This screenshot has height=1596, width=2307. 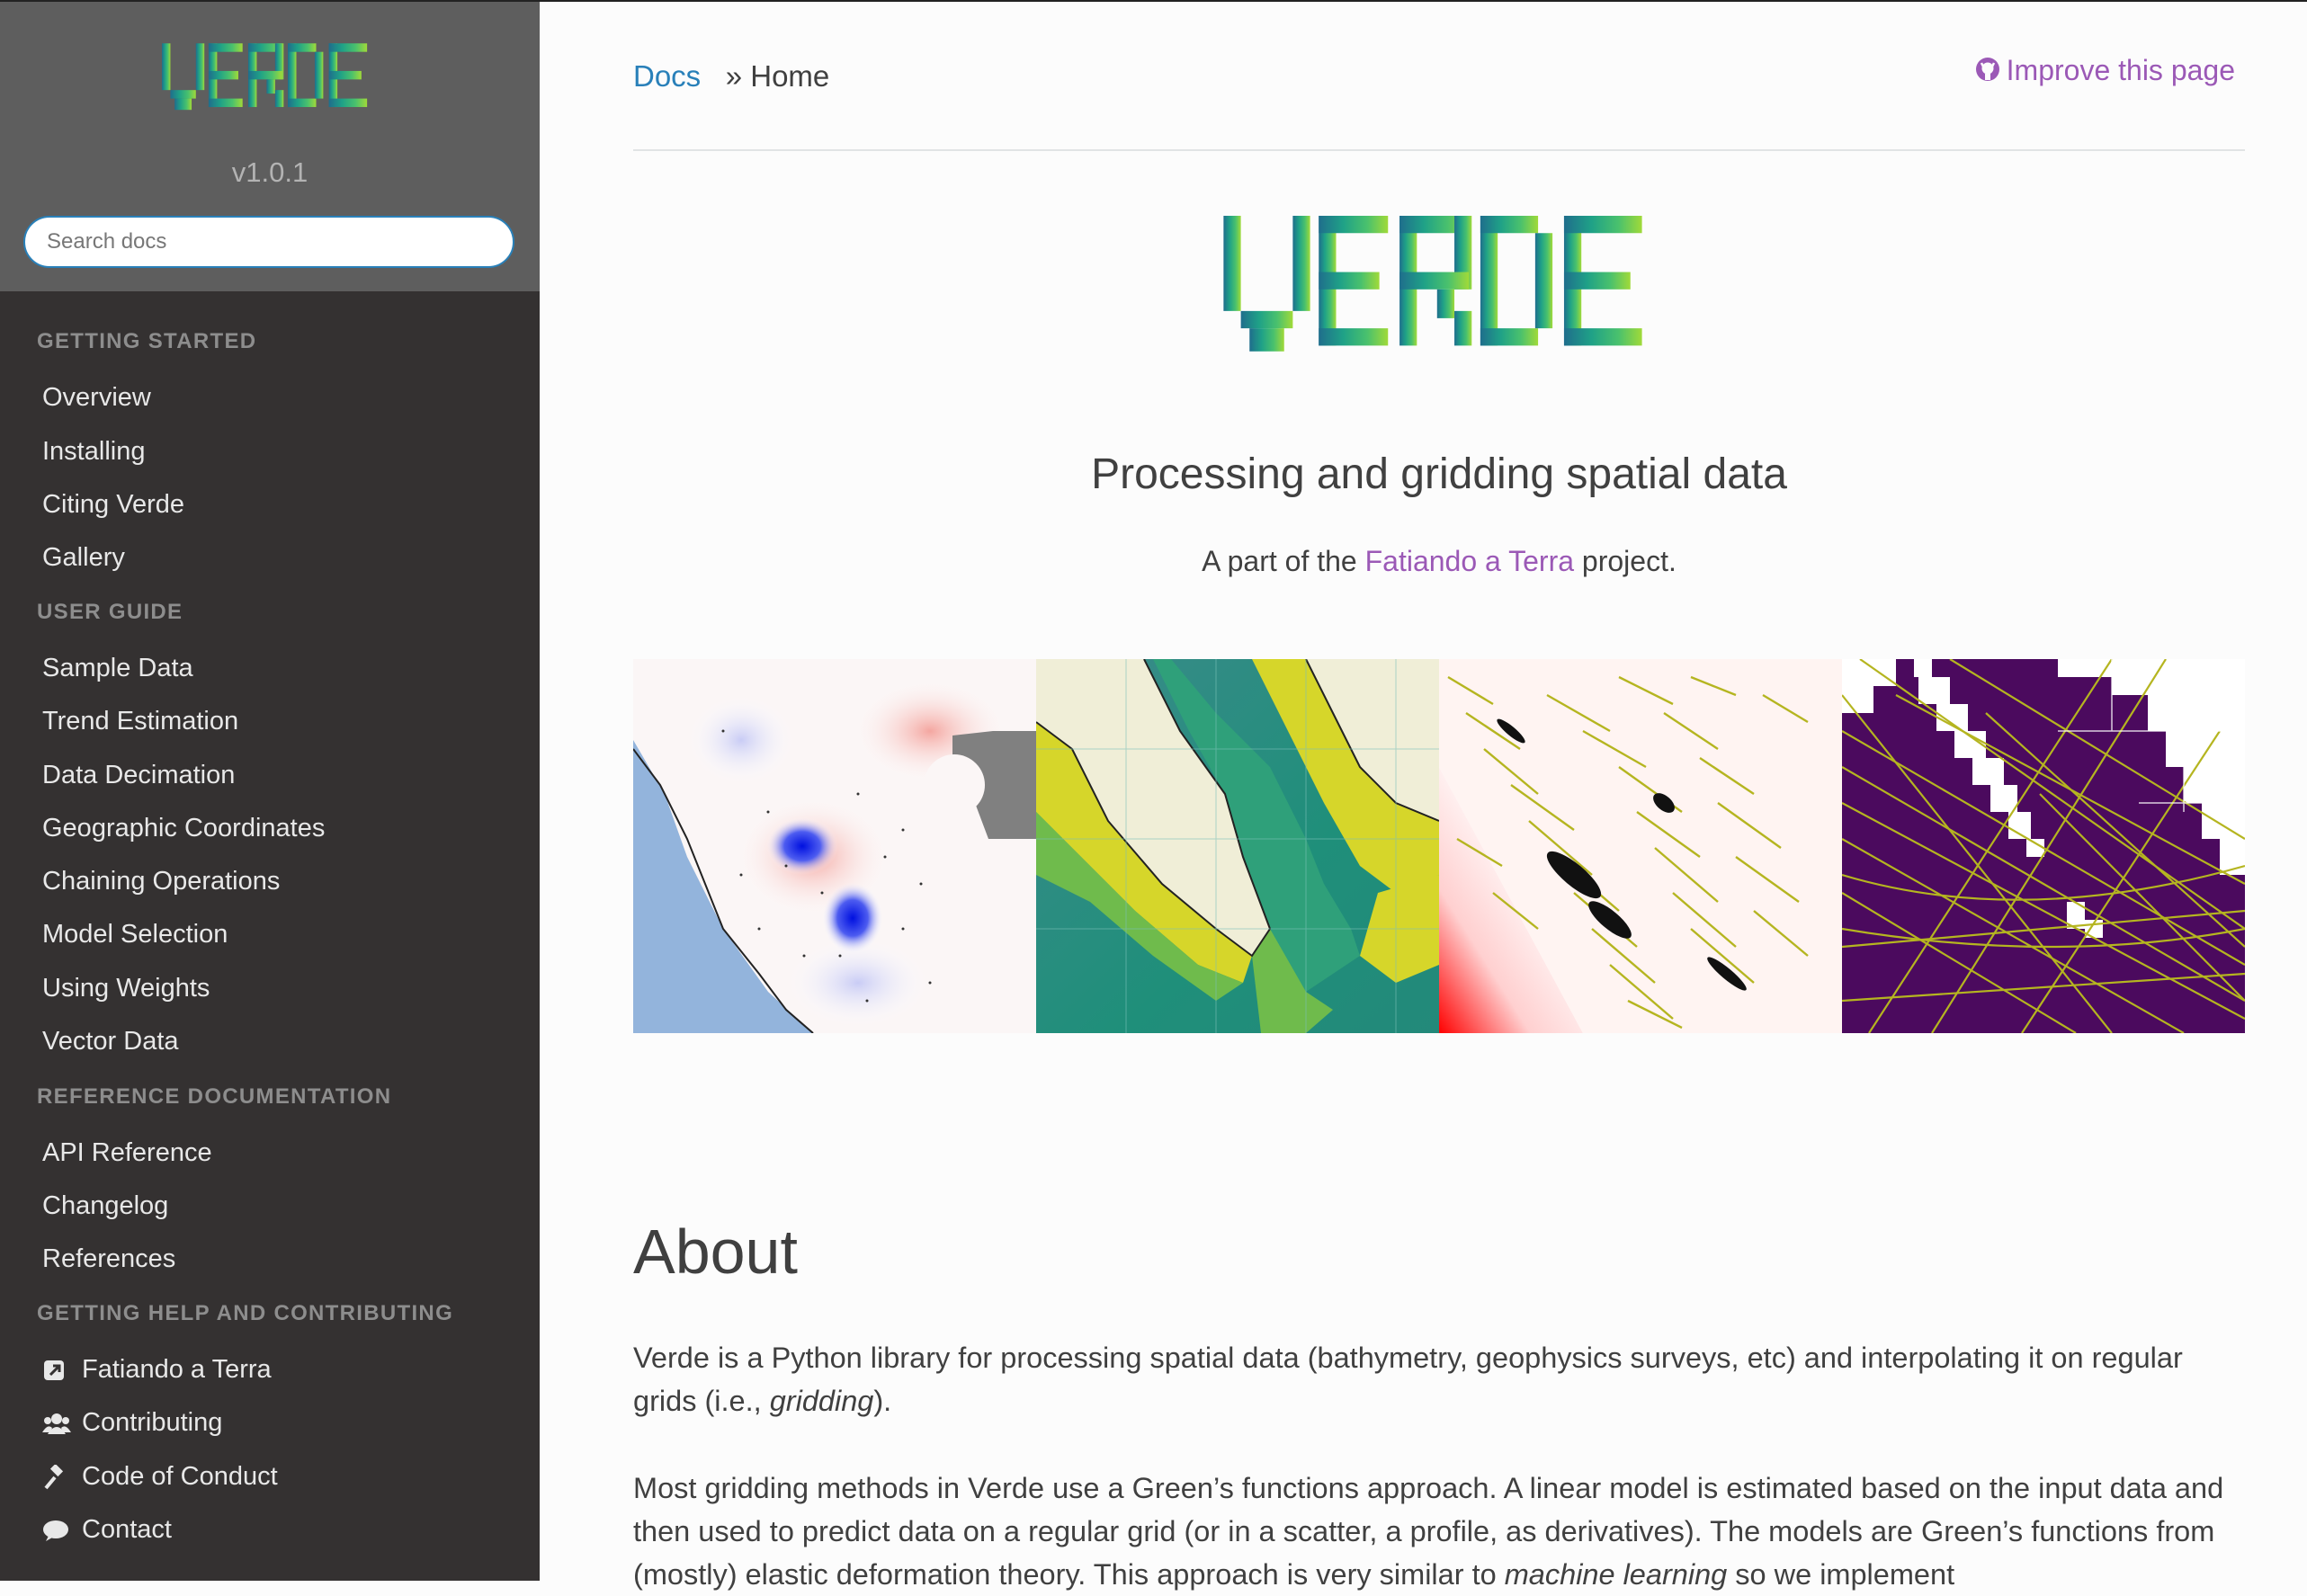 What do you see at coordinates (127, 1153) in the screenshot?
I see `nav-api-reference: API Reference` at bounding box center [127, 1153].